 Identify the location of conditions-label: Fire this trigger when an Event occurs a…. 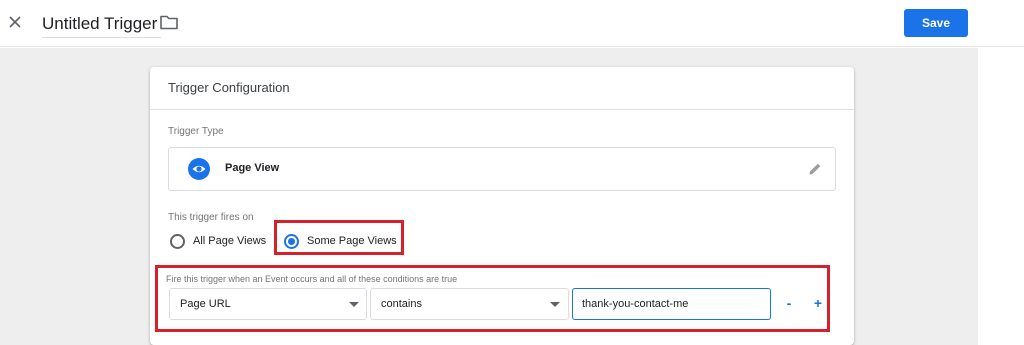
(312, 279).